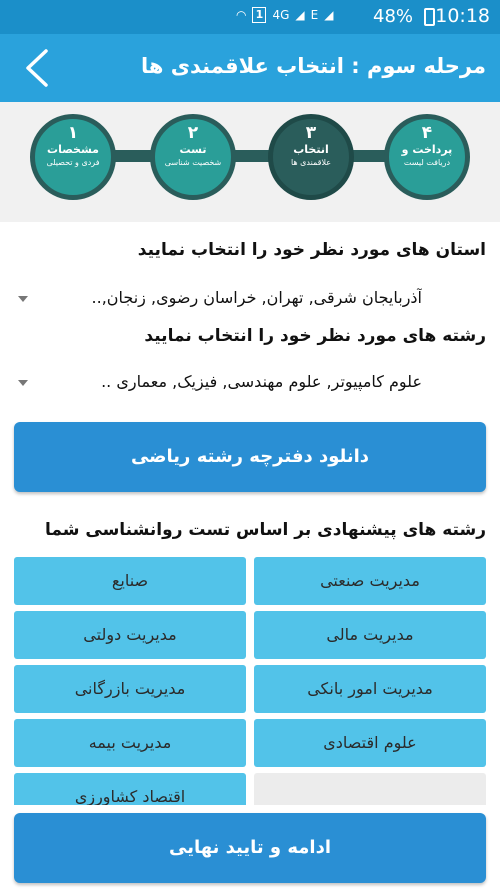 This screenshot has height=889, width=500. What do you see at coordinates (130, 689) in the screenshot?
I see `major-chip: مدیریت بازرگانی` at bounding box center [130, 689].